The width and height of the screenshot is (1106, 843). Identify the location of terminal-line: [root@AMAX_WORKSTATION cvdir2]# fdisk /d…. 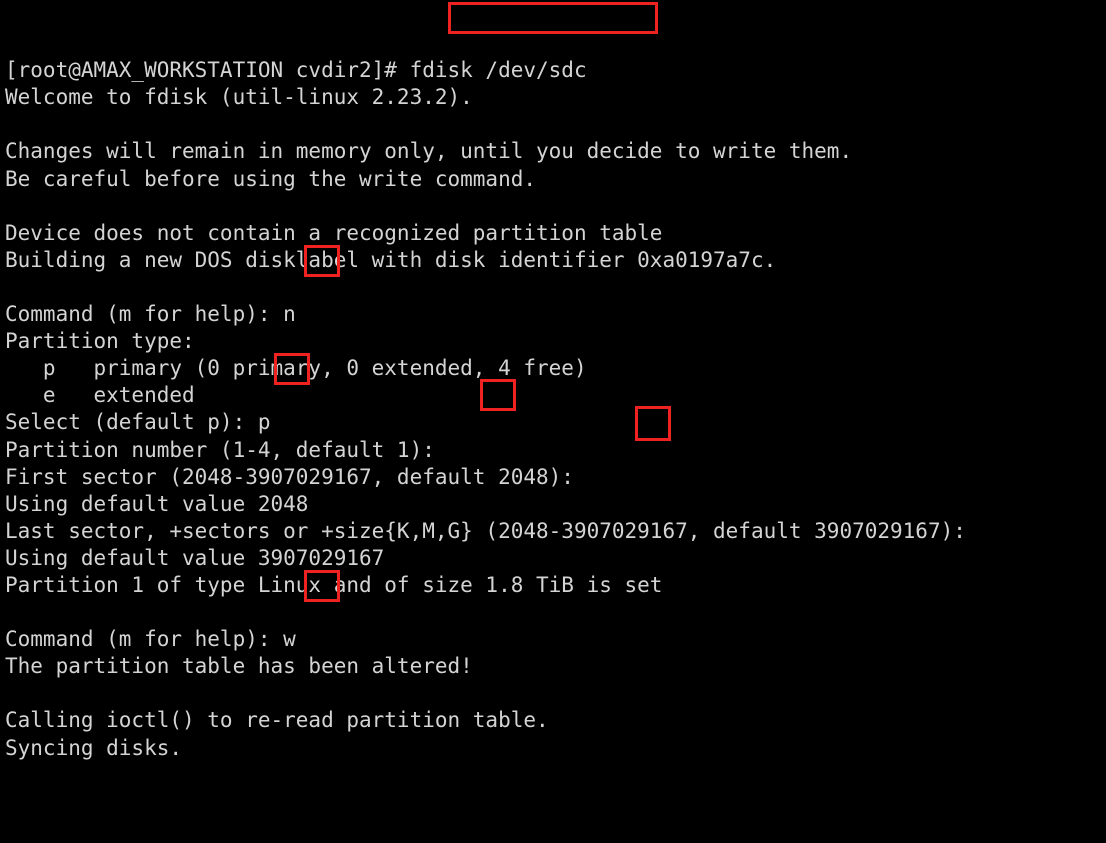
(296, 70).